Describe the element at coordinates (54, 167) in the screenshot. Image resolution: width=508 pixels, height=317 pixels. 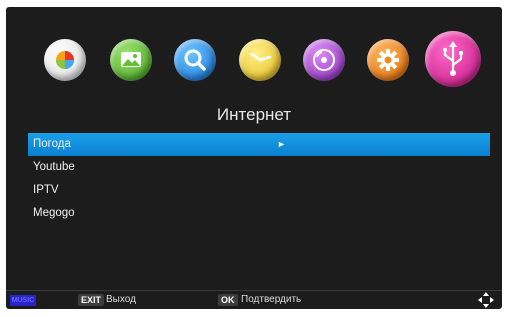
I see `menu-item-label: Youtube` at that location.